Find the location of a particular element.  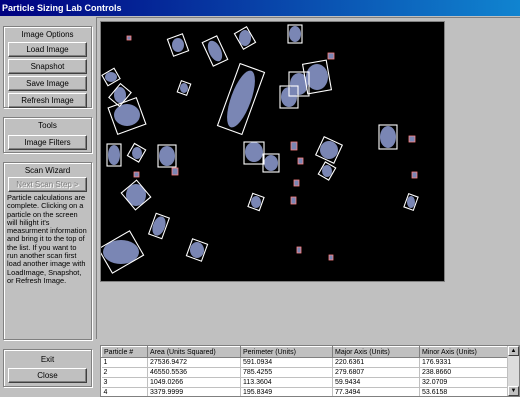

table-row: 1 27536.9472 591.0934 220.6361 176.9331 is located at coordinates (305, 362).